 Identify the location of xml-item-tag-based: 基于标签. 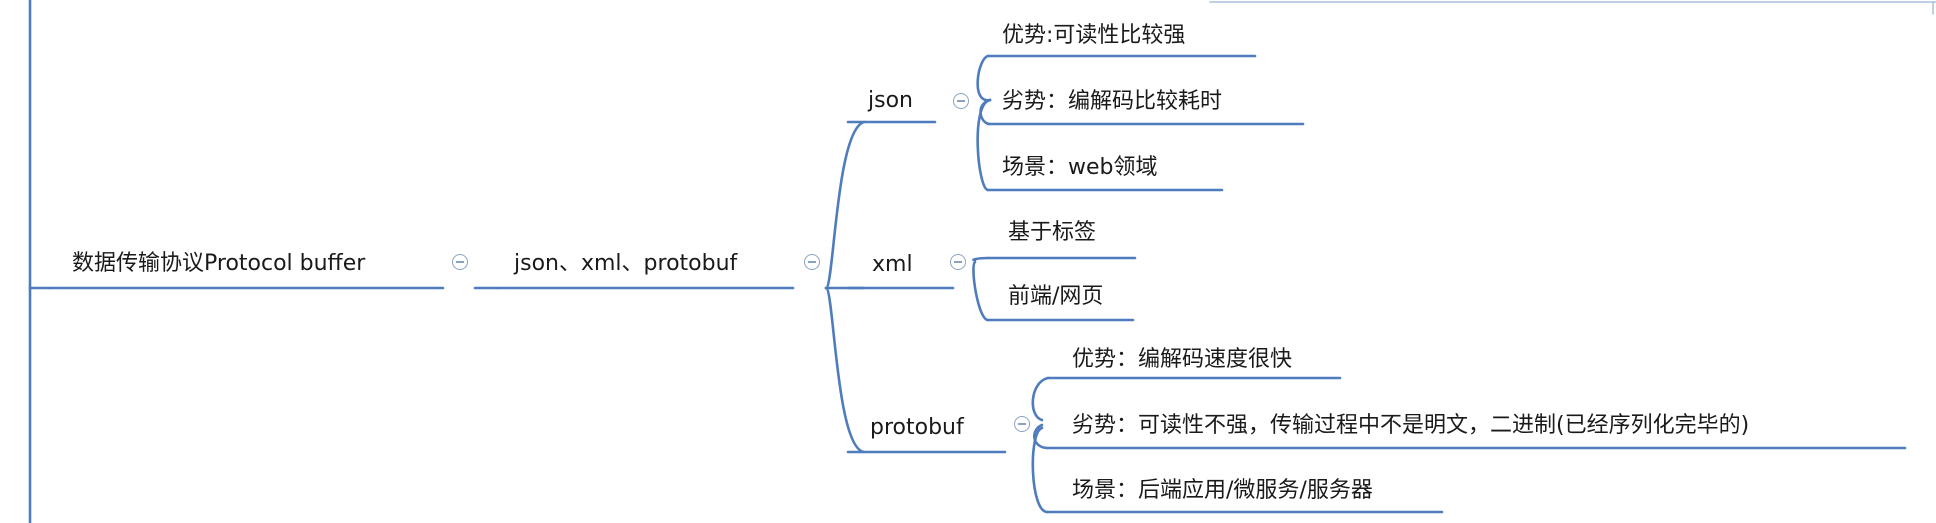
(1052, 233).